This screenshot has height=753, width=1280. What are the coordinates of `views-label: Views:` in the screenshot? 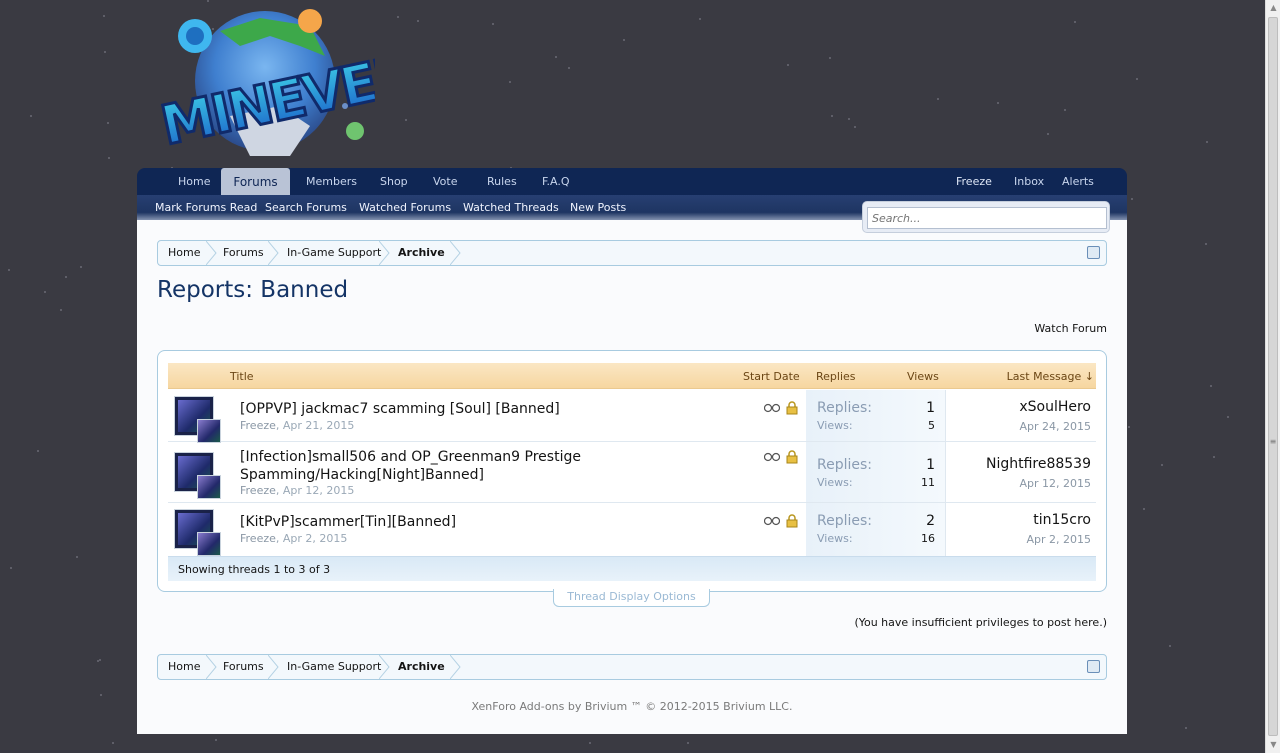 It's located at (835, 482).